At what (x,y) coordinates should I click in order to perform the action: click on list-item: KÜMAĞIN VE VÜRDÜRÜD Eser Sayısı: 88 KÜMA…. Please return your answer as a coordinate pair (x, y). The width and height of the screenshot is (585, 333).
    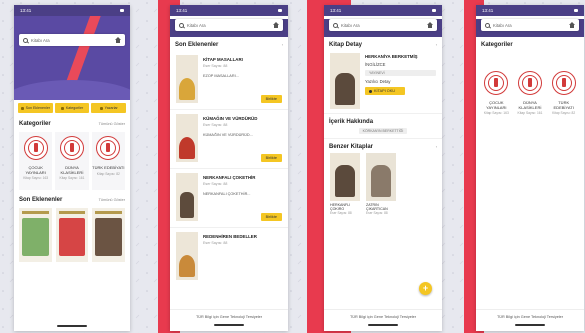
    Looking at the image, I should click on (229, 139).